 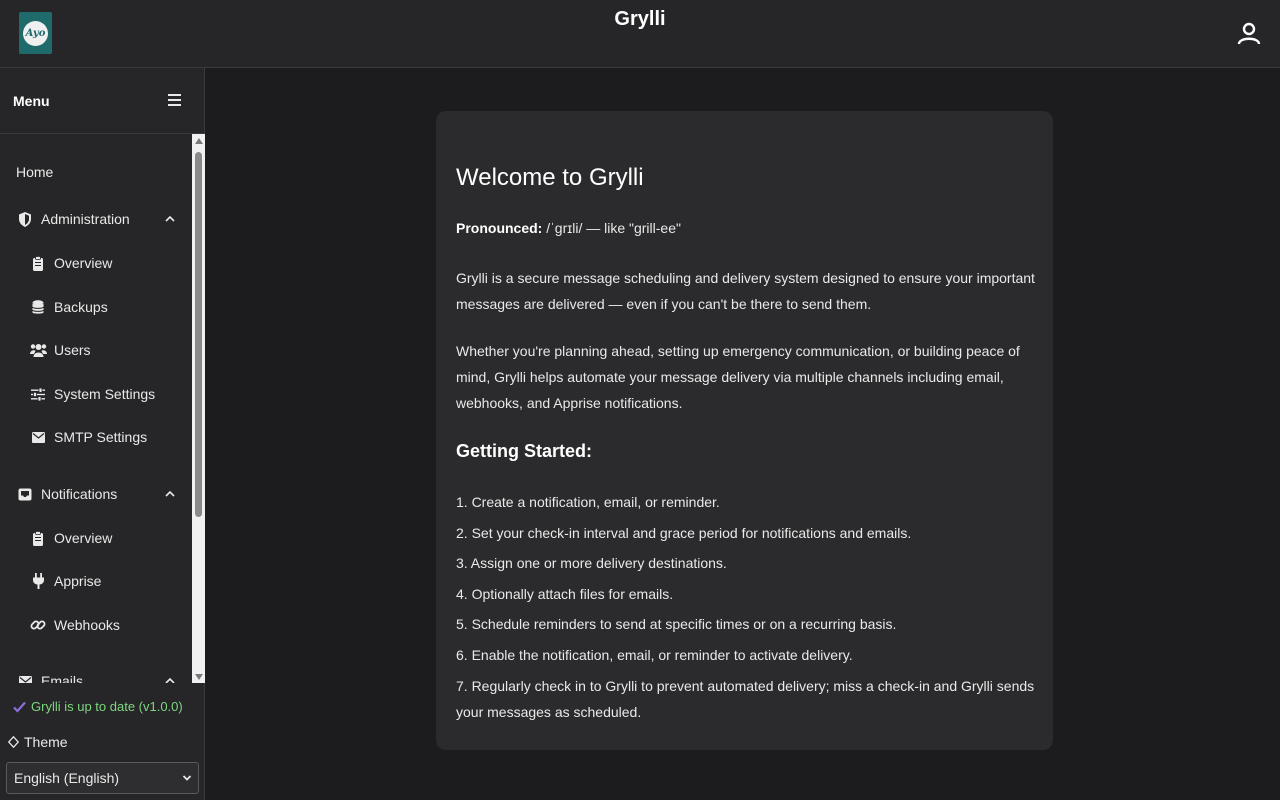 I want to click on sidebar-item-webhooks: Webhooks, so click(x=96, y=625).